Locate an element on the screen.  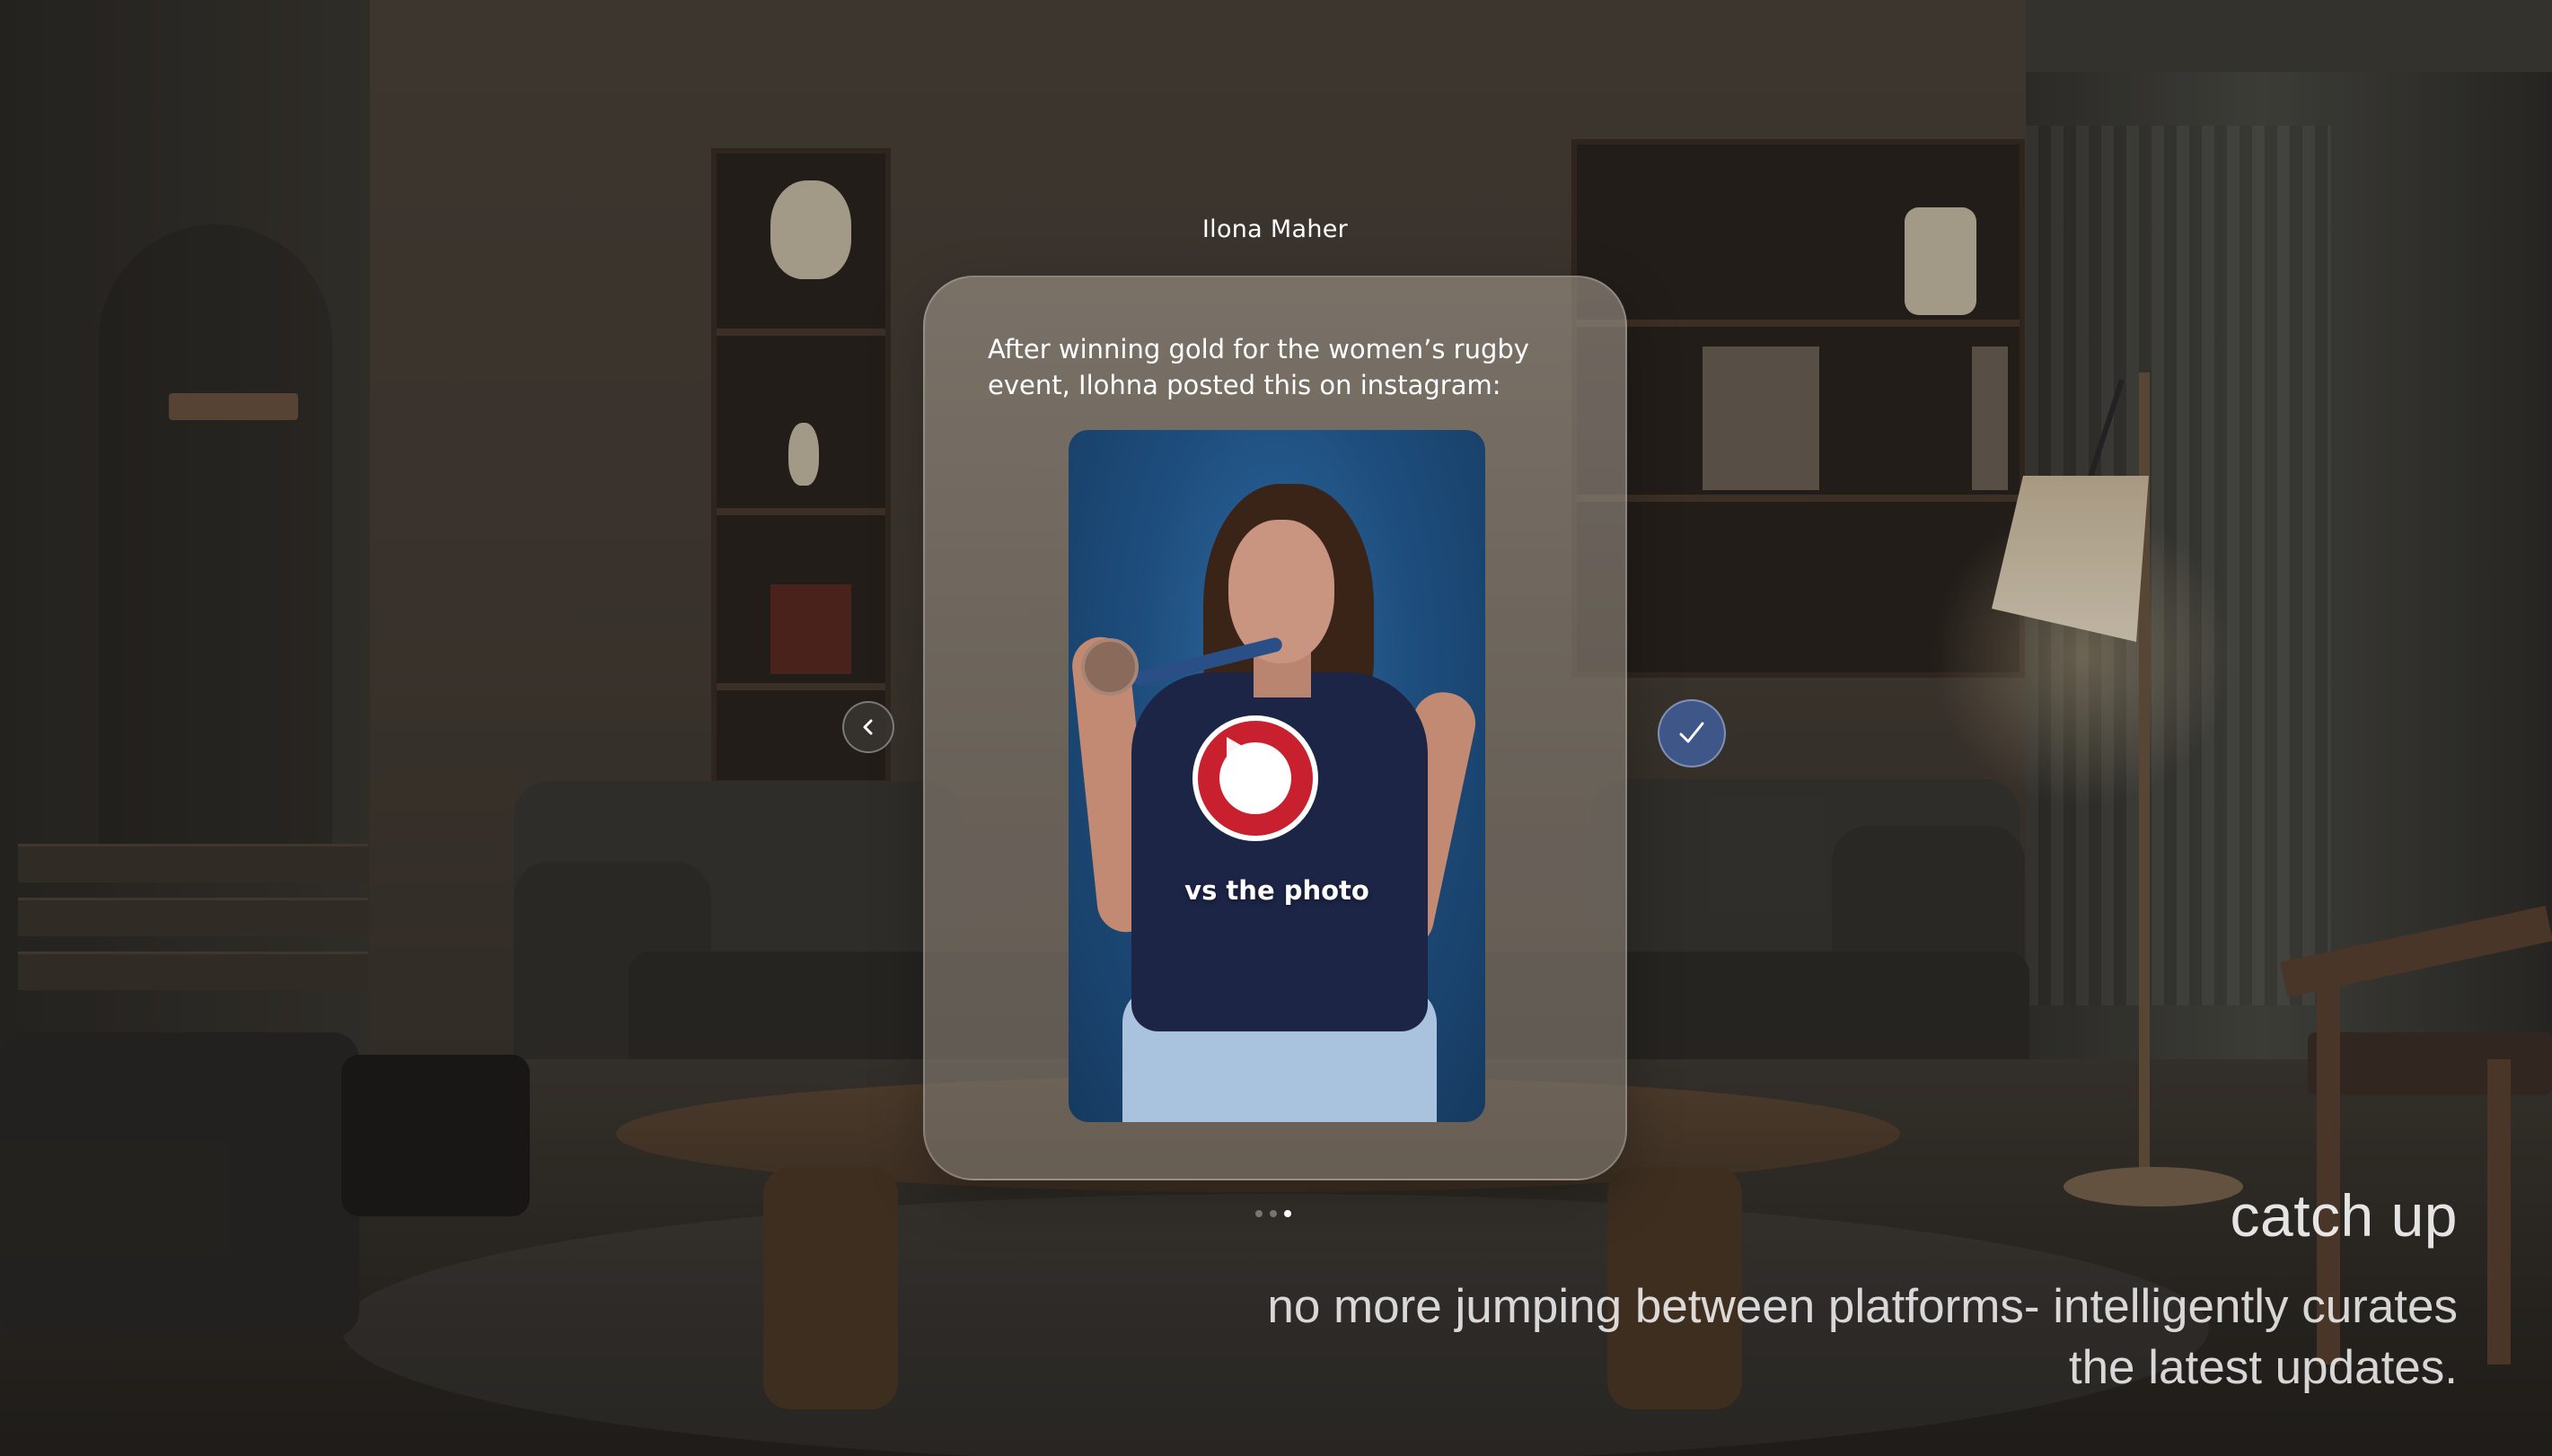
feature-title: catch up is located at coordinates (2344, 1215).